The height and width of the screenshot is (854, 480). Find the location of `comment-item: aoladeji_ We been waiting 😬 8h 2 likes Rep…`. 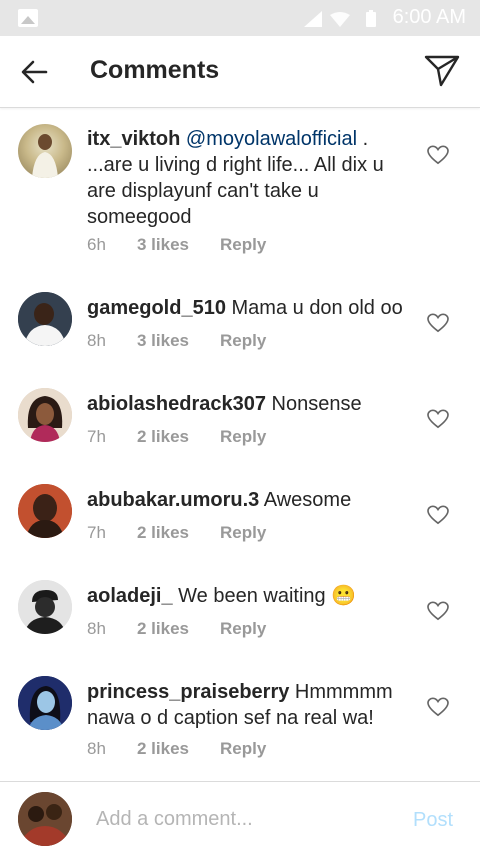

comment-item: aoladeji_ We been waiting 😬 8h 2 likes Rep… is located at coordinates (240, 612).